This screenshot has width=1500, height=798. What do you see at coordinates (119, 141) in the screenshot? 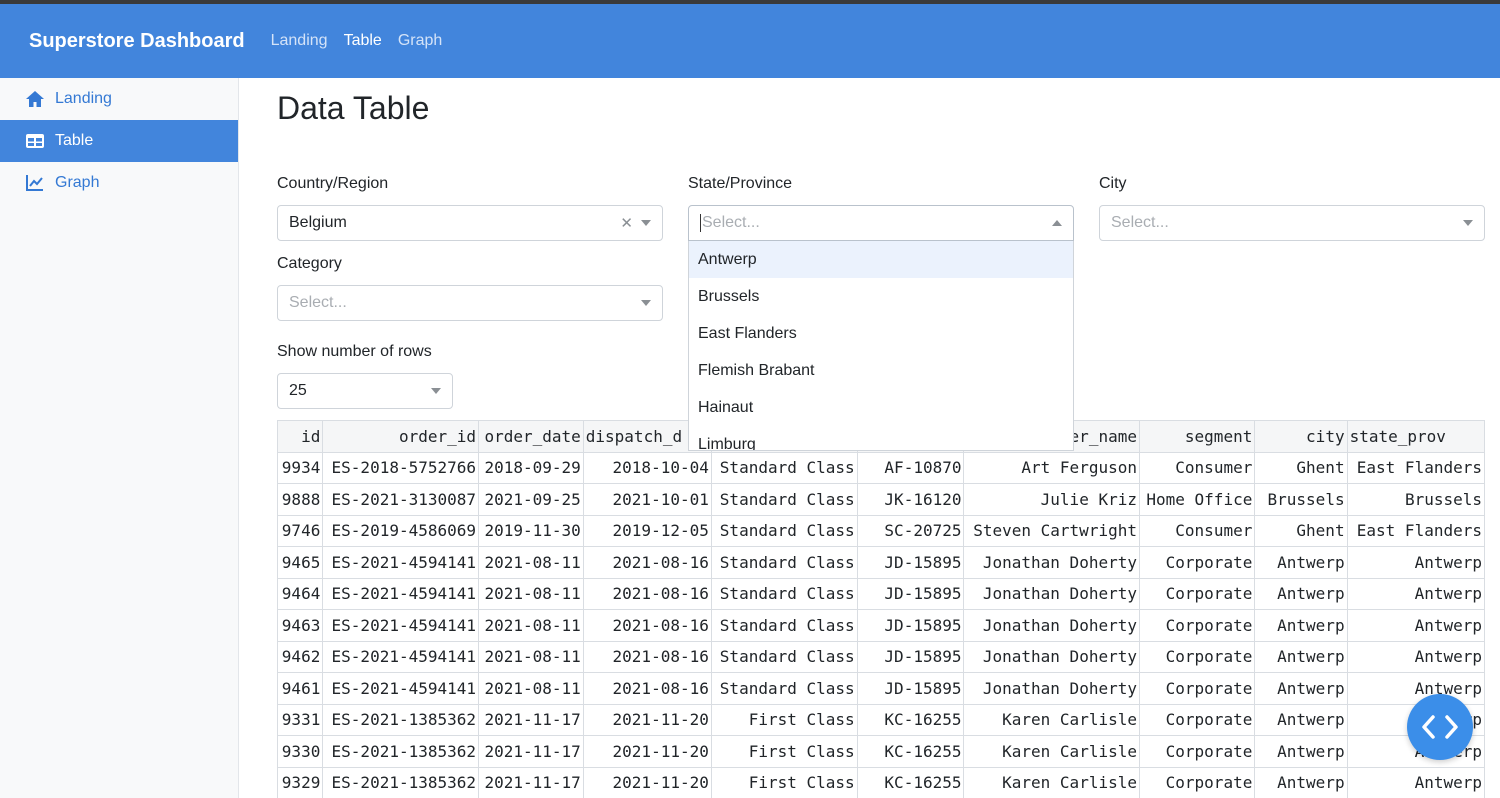
I see `sidebar-item-table: Table` at bounding box center [119, 141].